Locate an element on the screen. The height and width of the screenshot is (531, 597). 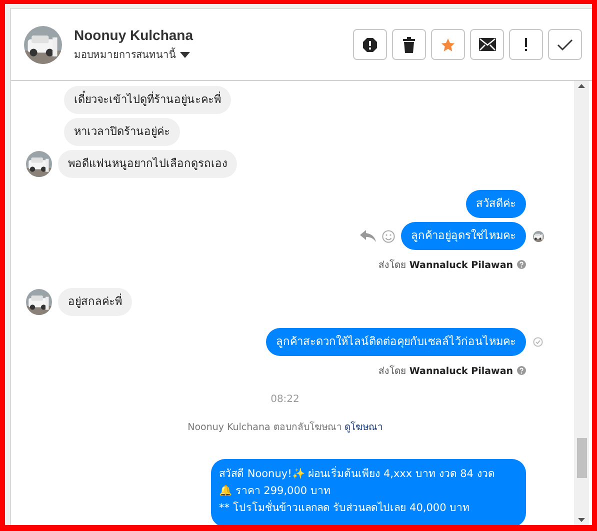
outgoing-message: สวัสดี Noonuy!✨ ผ่อนเริ่มต้นเพียง 4,xxx บาท งวด 84 งวด 🔔 ราคา 299,000 บาท ** โปรโมชั่นข้าวแลกลด รับส่วนลดไปเลย 40,000 บาท is located at coordinates (368, 492).